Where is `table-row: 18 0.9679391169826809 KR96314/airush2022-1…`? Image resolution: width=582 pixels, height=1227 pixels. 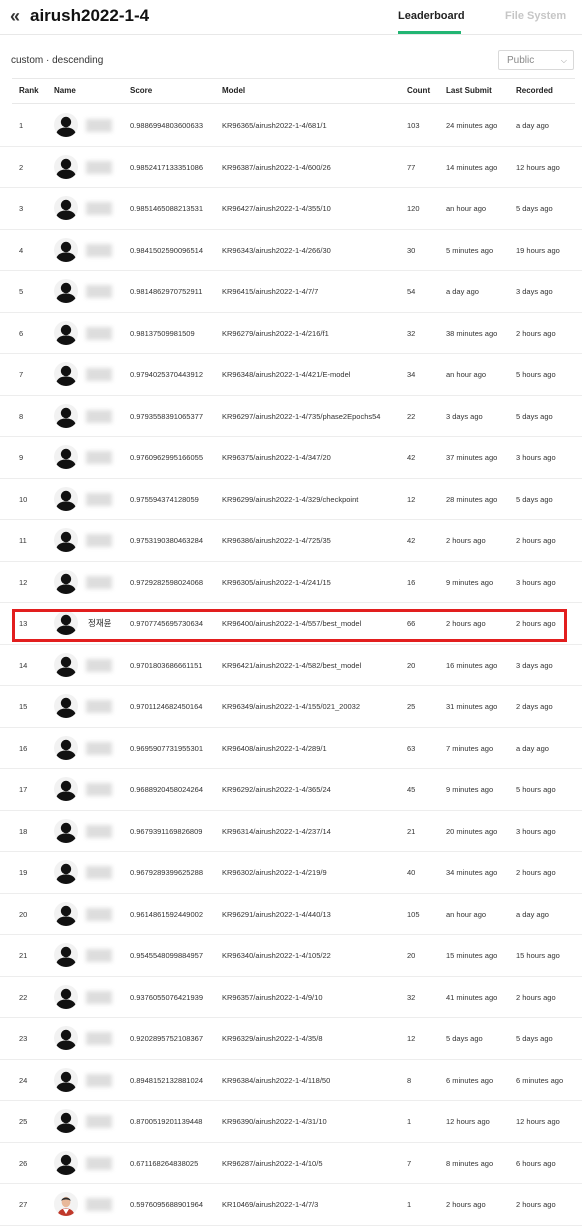
table-row: 18 0.9679391169826809 KR96314/airush2022-1… is located at coordinates (291, 831).